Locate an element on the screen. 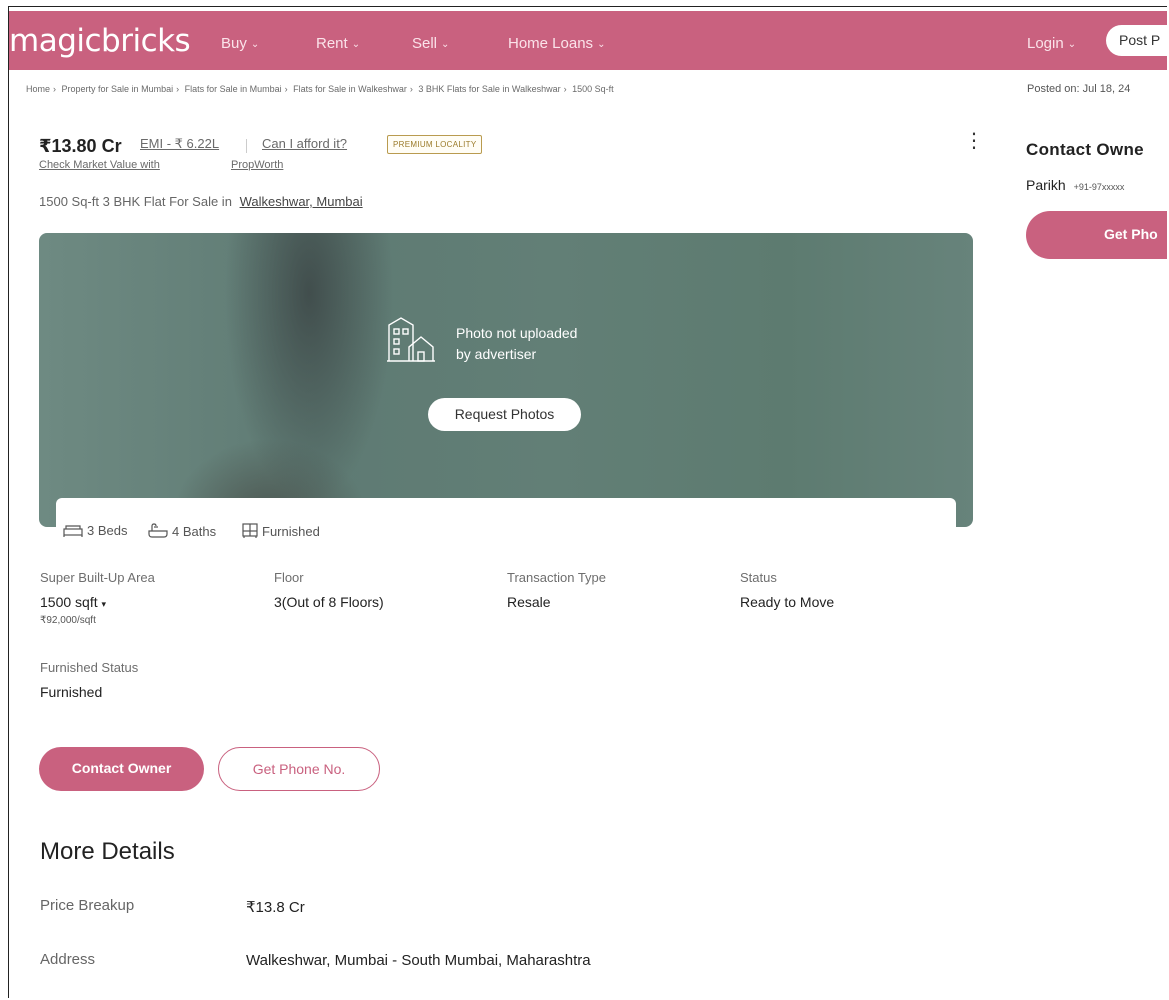 The width and height of the screenshot is (1169, 1000). bath-icon is located at coordinates (158, 530).